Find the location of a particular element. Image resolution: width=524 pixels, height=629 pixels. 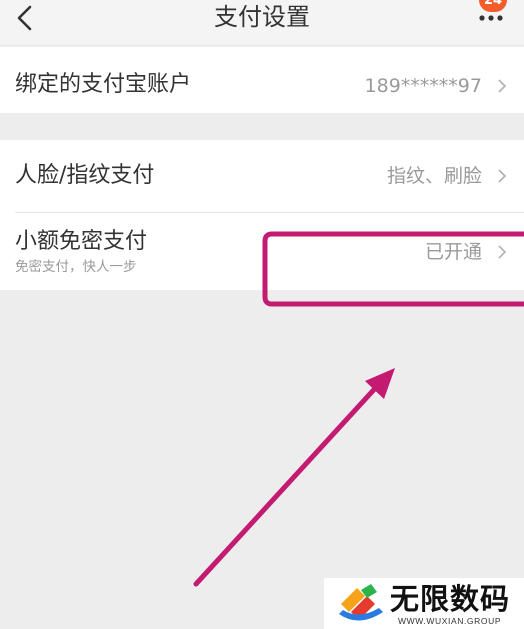

watermark: 无限数码 WWW.WUXIAN.GROUP is located at coordinates (424, 603).